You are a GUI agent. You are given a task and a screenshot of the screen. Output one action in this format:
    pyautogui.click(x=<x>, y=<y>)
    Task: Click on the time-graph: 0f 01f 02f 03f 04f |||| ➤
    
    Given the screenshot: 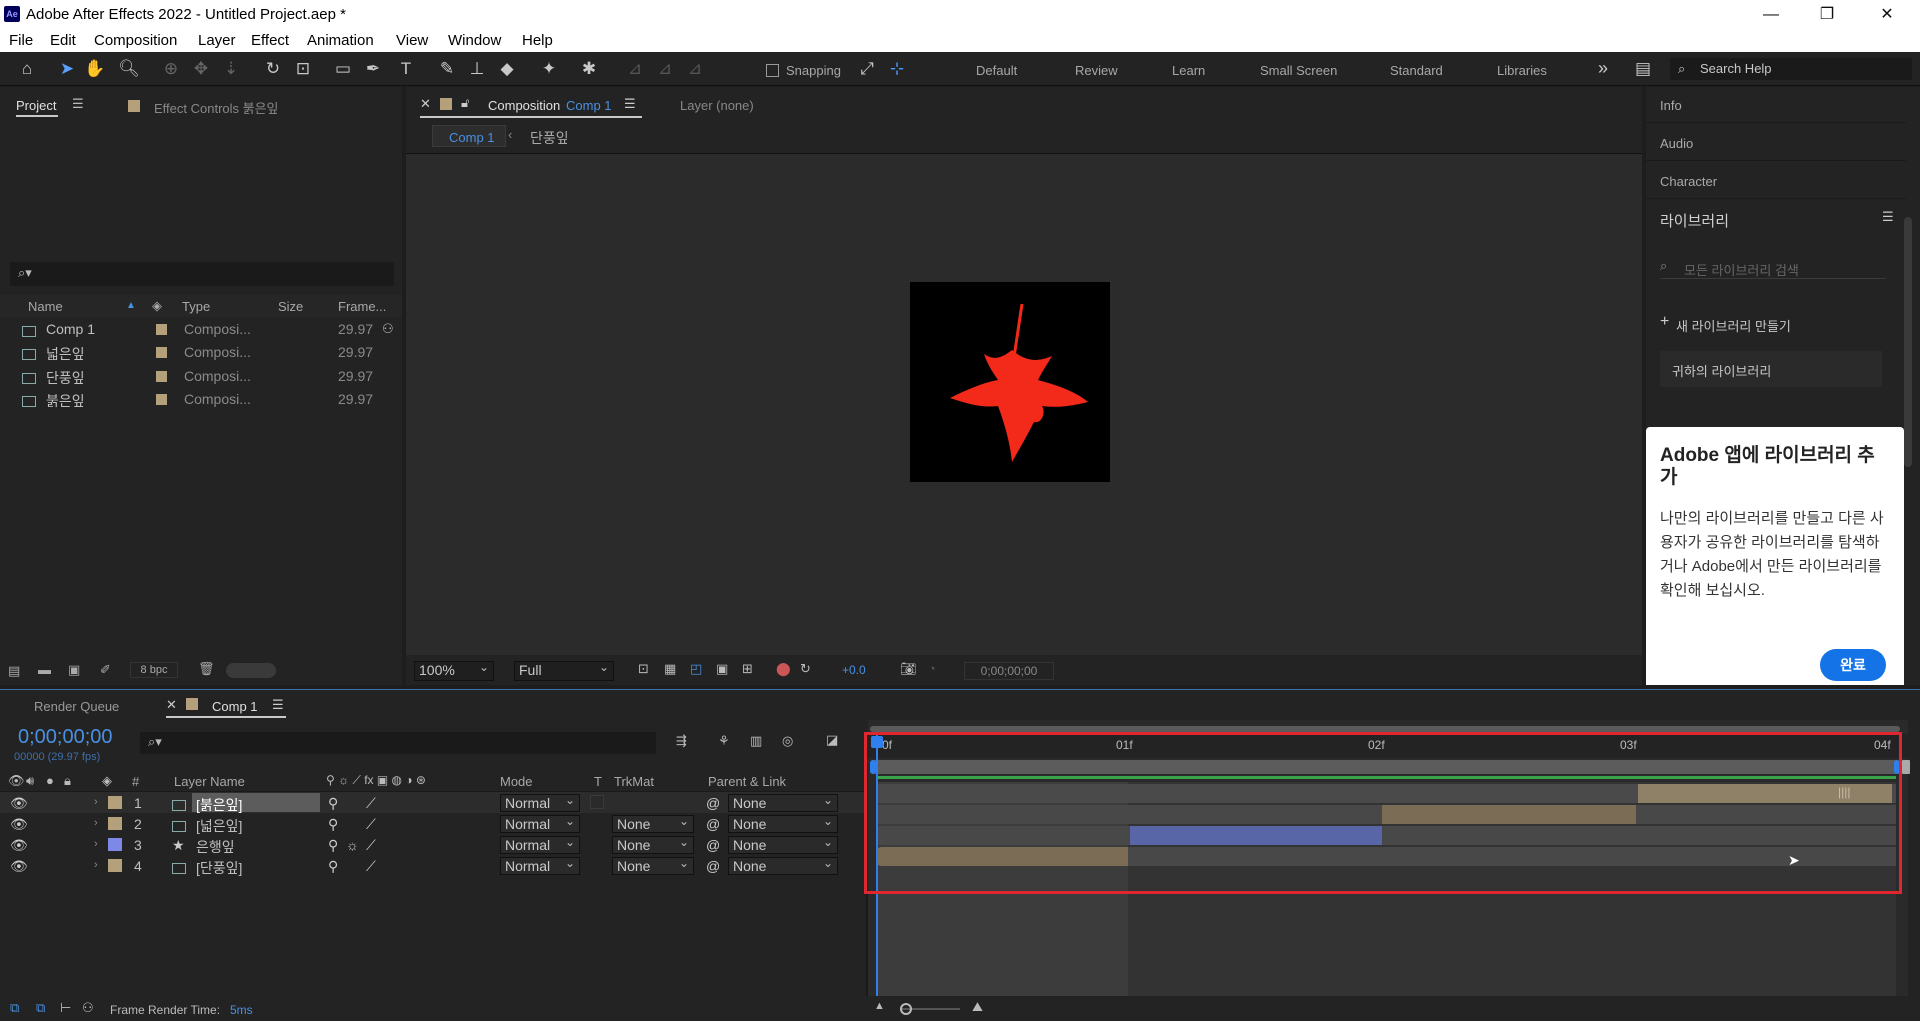 What is the action you would take?
    pyautogui.click(x=1387, y=858)
    